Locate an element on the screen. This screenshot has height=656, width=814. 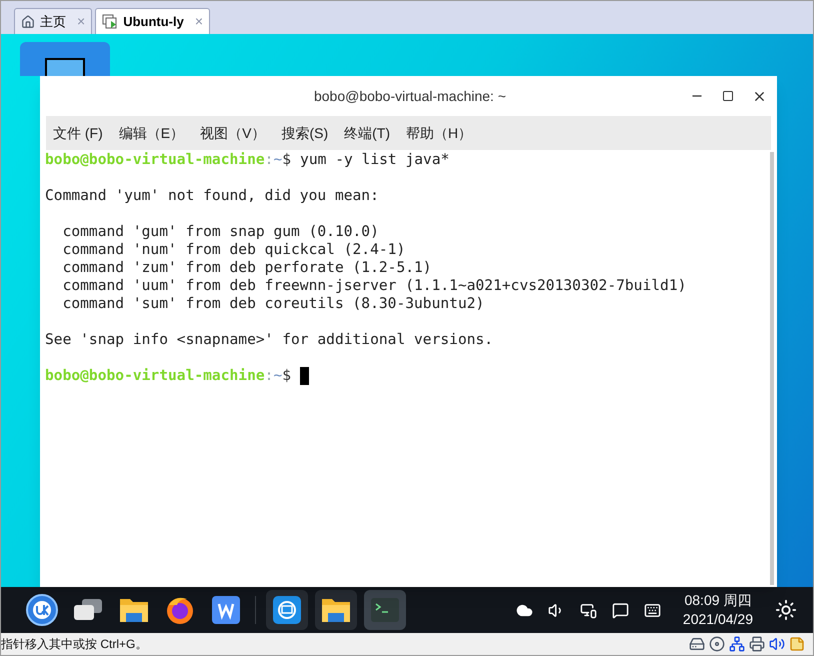
tab: Ubuntu-ly × is located at coordinates (152, 21).